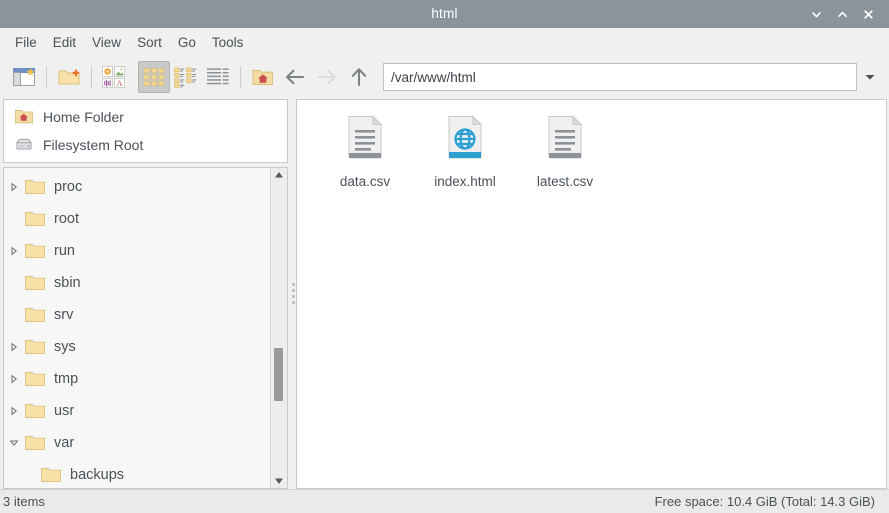 The width and height of the screenshot is (889, 513). I want to click on place-label: Filesystem Root, so click(93, 145).